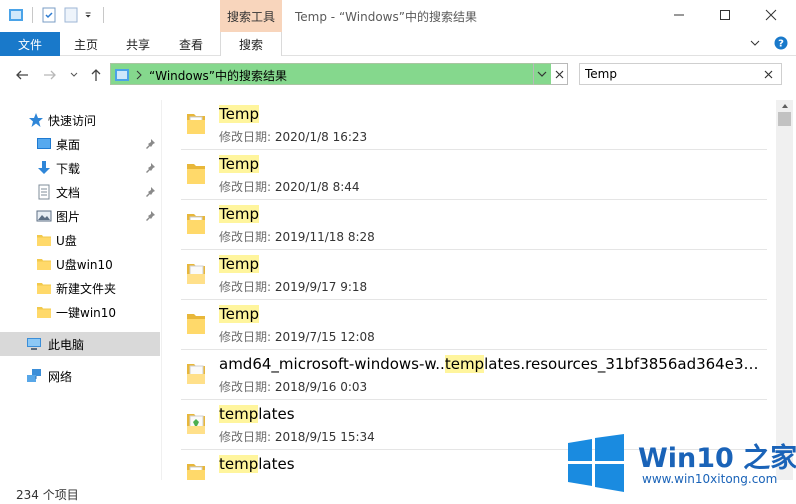  Describe the element at coordinates (86, 288) in the screenshot. I see `sidebar-item-label: 新建文件夹` at that location.